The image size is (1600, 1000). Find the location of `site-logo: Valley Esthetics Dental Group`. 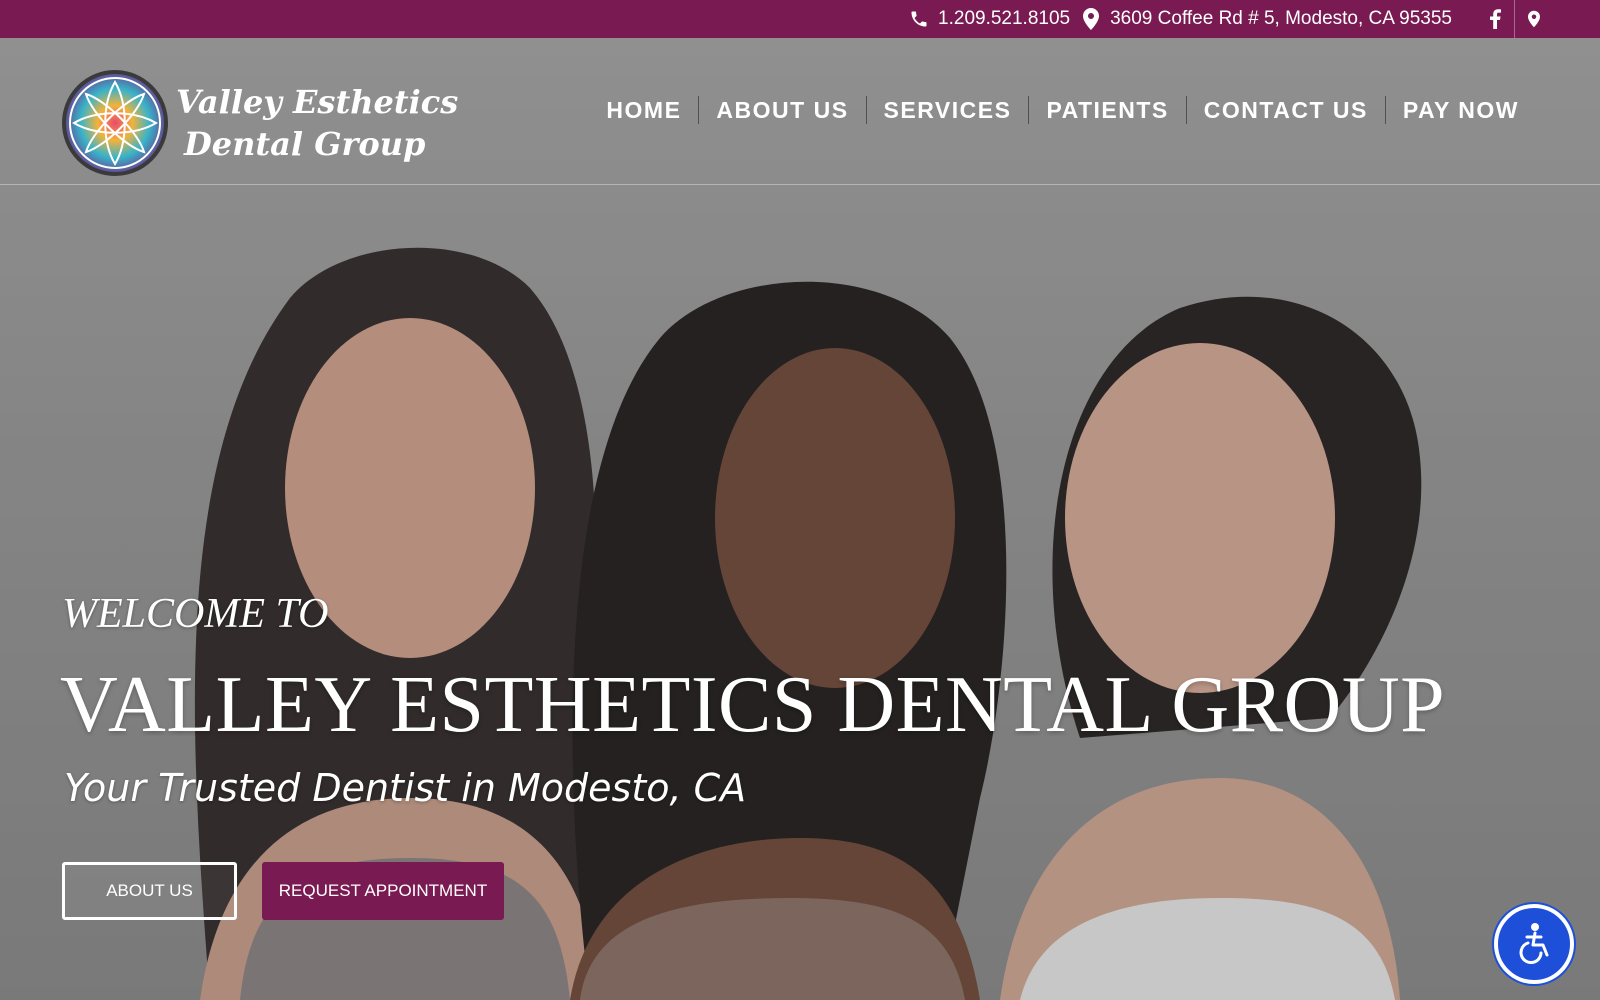

site-logo: Valley Esthetics Dental Group is located at coordinates (260, 123).